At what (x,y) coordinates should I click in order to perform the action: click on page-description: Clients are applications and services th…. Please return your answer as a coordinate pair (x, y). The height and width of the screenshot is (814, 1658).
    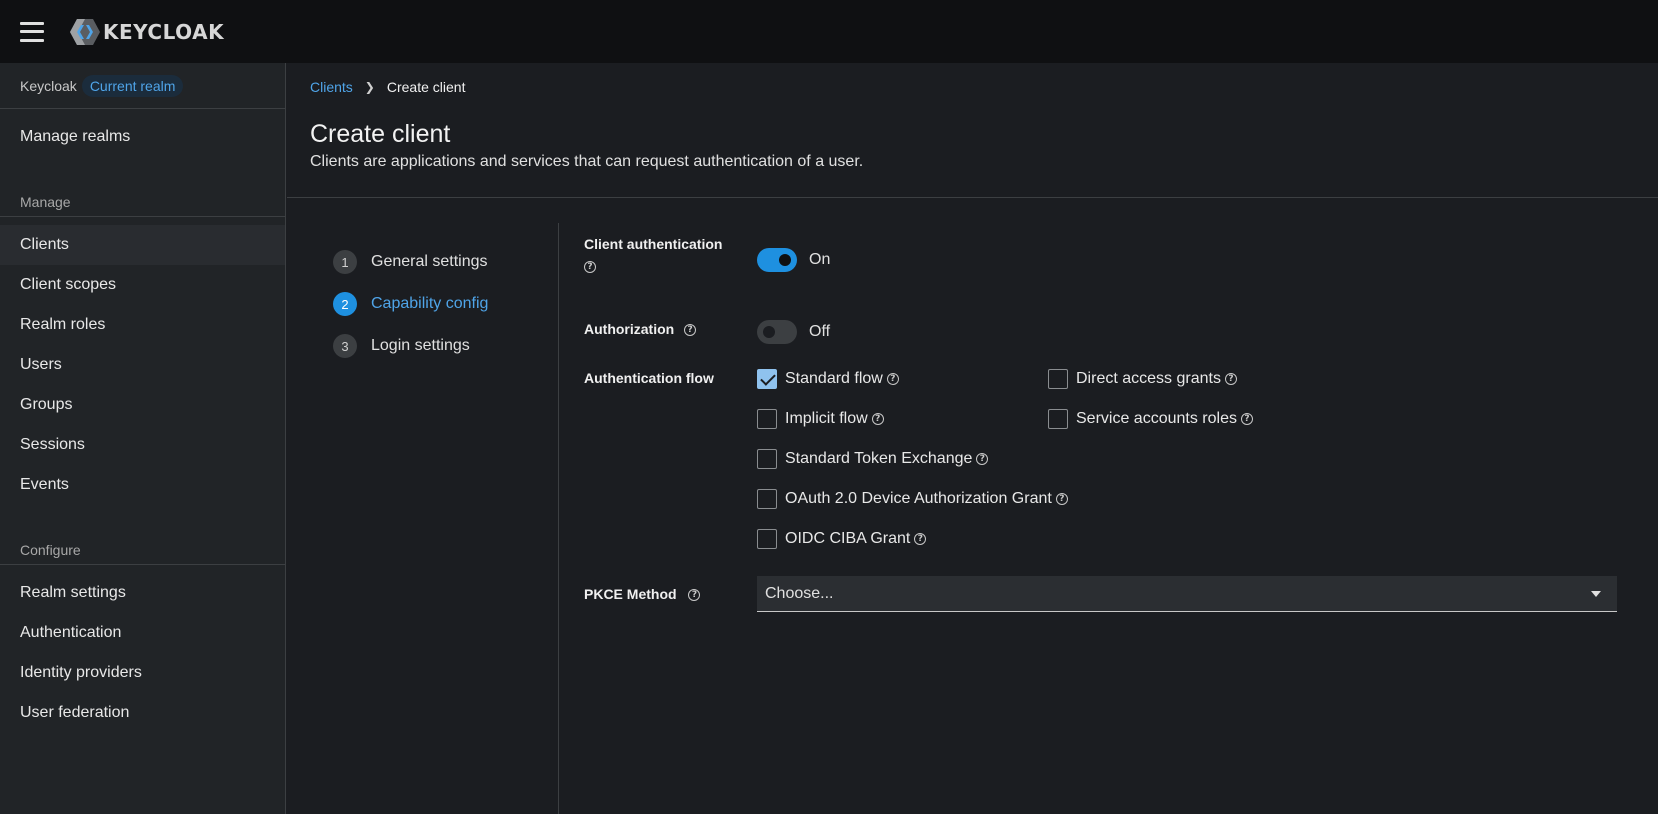
    Looking at the image, I should click on (587, 161).